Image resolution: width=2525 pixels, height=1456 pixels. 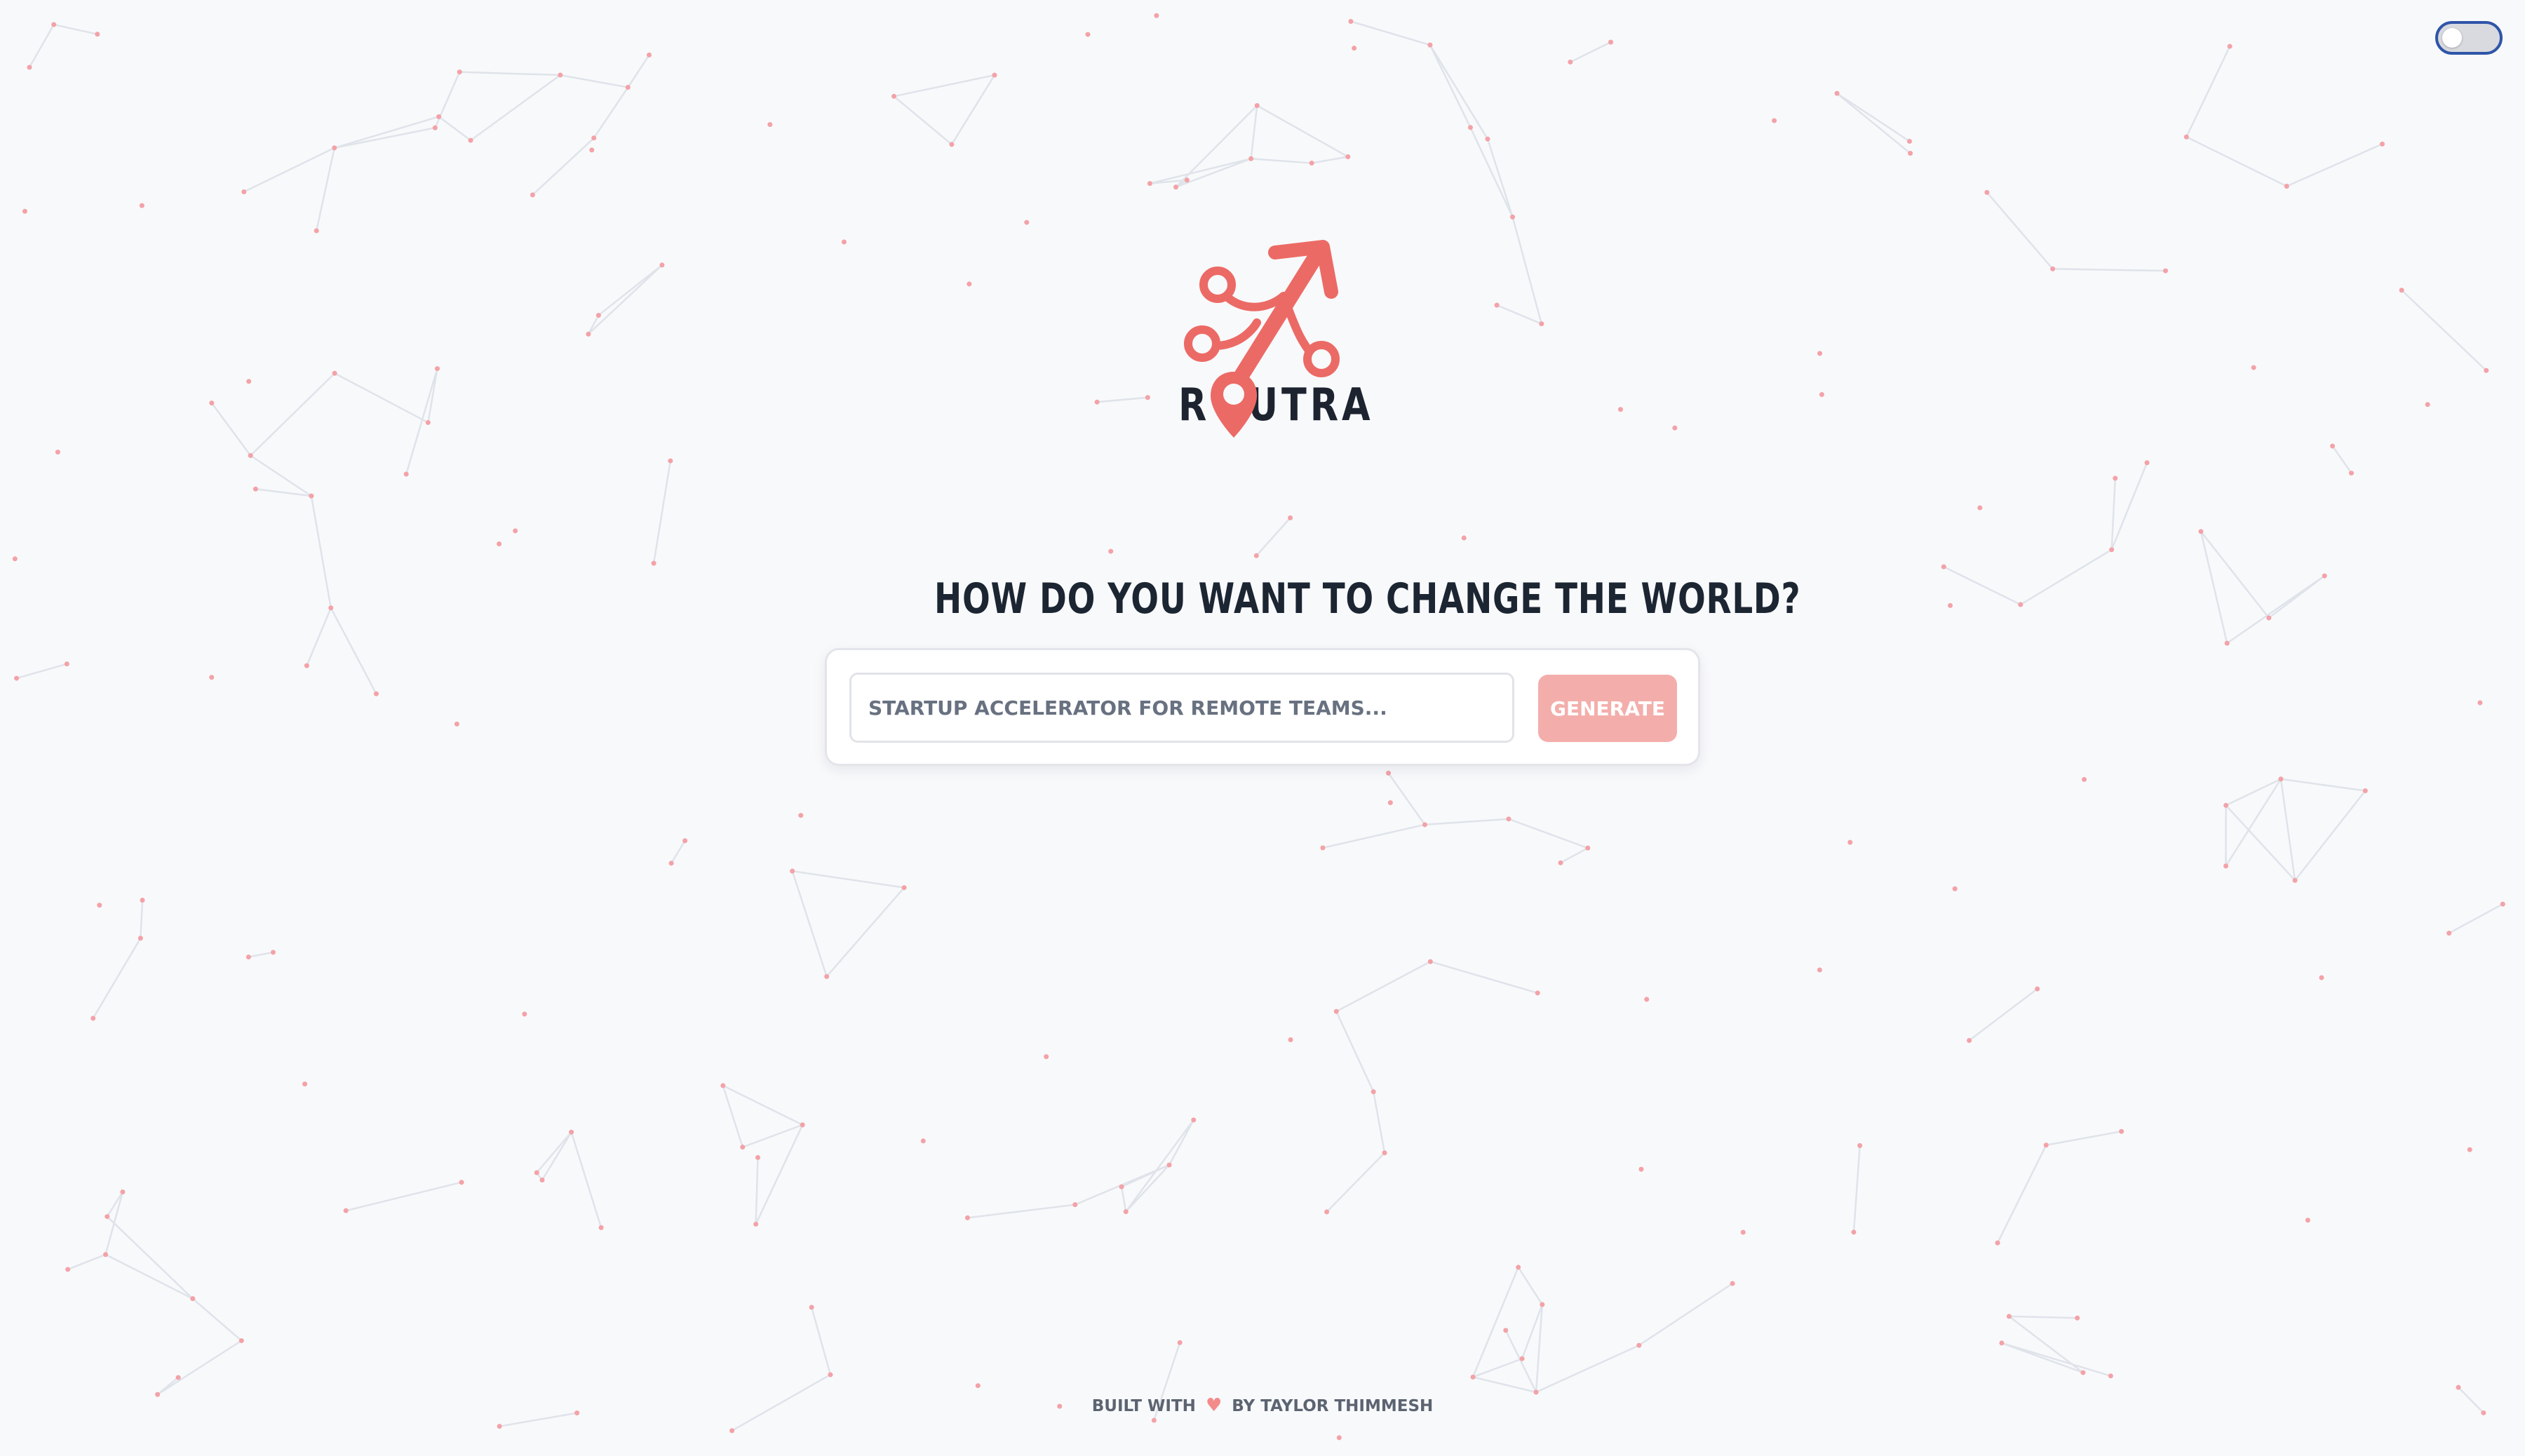 What do you see at coordinates (1181, 708) in the screenshot?
I see `idea-input` at bounding box center [1181, 708].